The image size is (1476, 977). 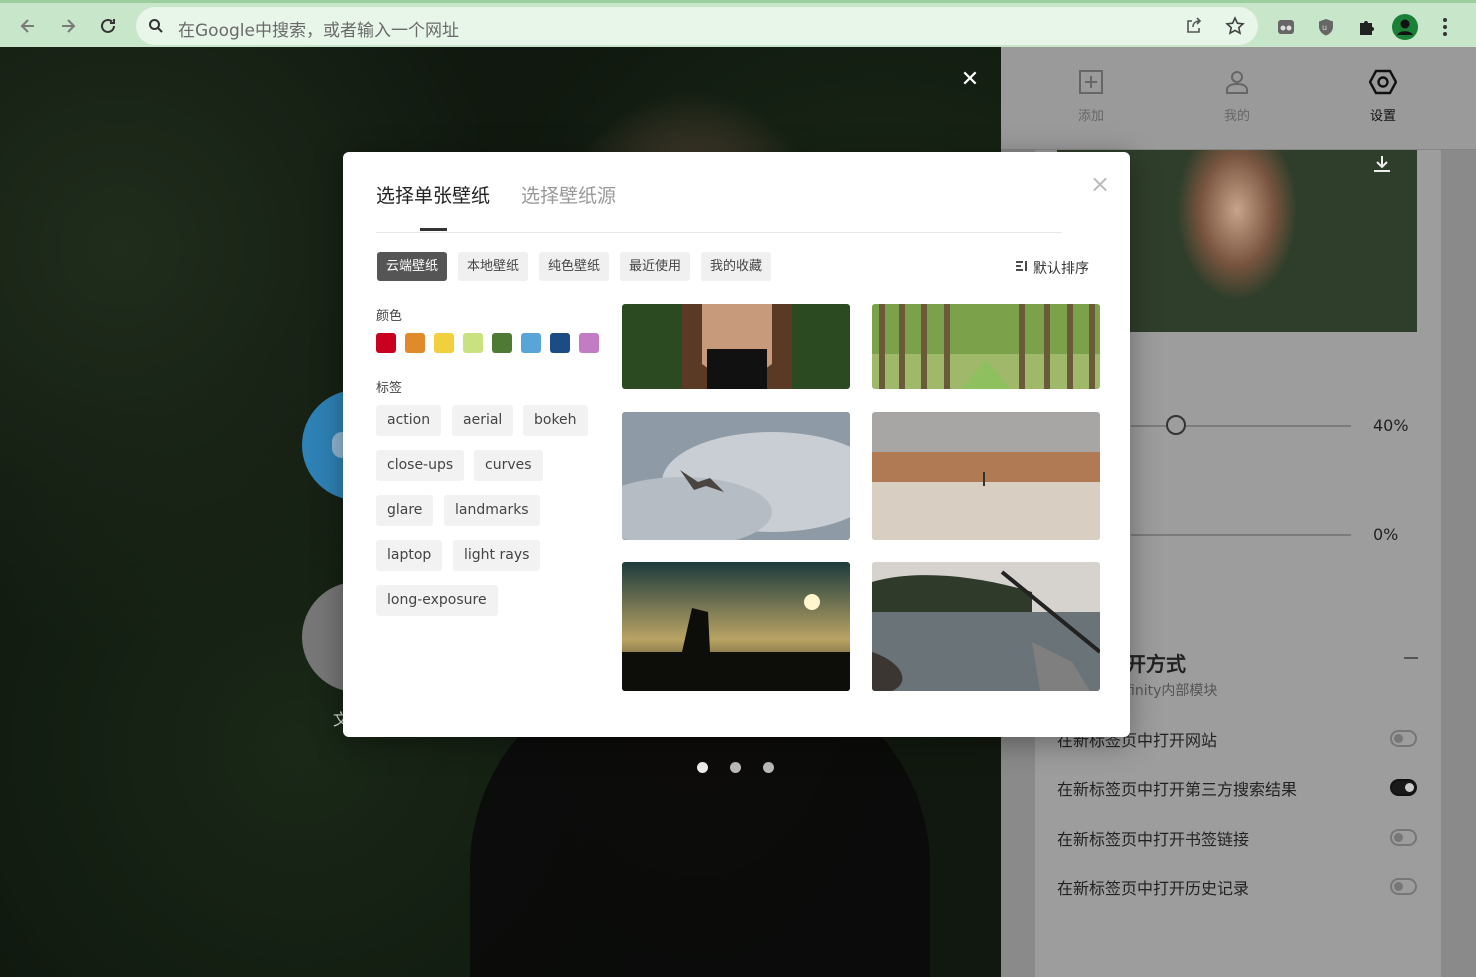 What do you see at coordinates (574, 266) in the screenshot?
I see `category-solid: 纯色壁纸` at bounding box center [574, 266].